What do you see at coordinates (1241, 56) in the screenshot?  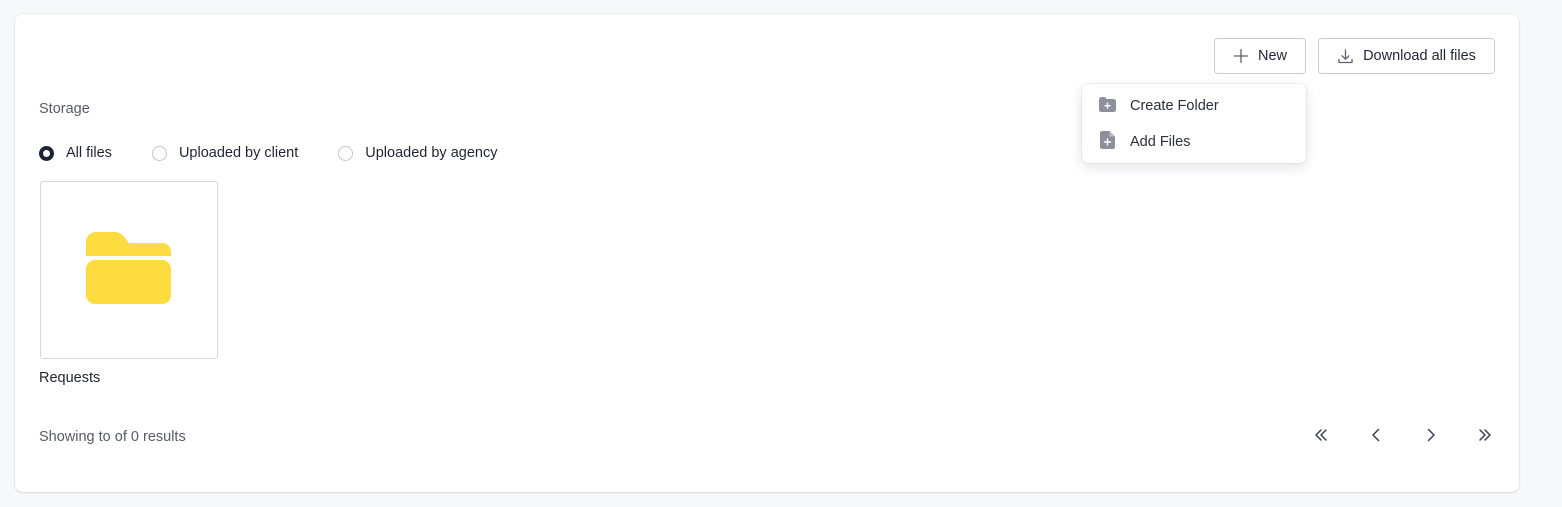 I see `plus-icon` at bounding box center [1241, 56].